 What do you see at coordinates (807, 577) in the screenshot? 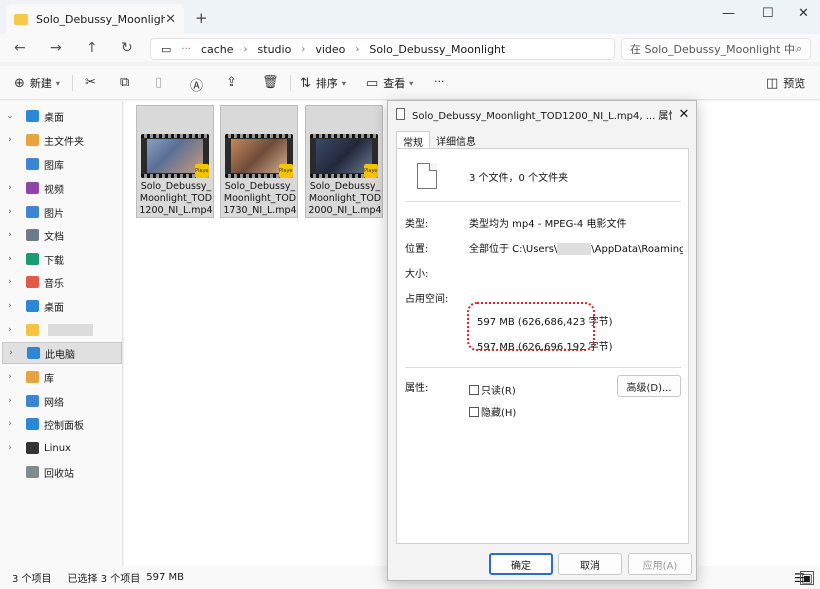
I see `tiles-view-icon: ▣` at bounding box center [807, 577].